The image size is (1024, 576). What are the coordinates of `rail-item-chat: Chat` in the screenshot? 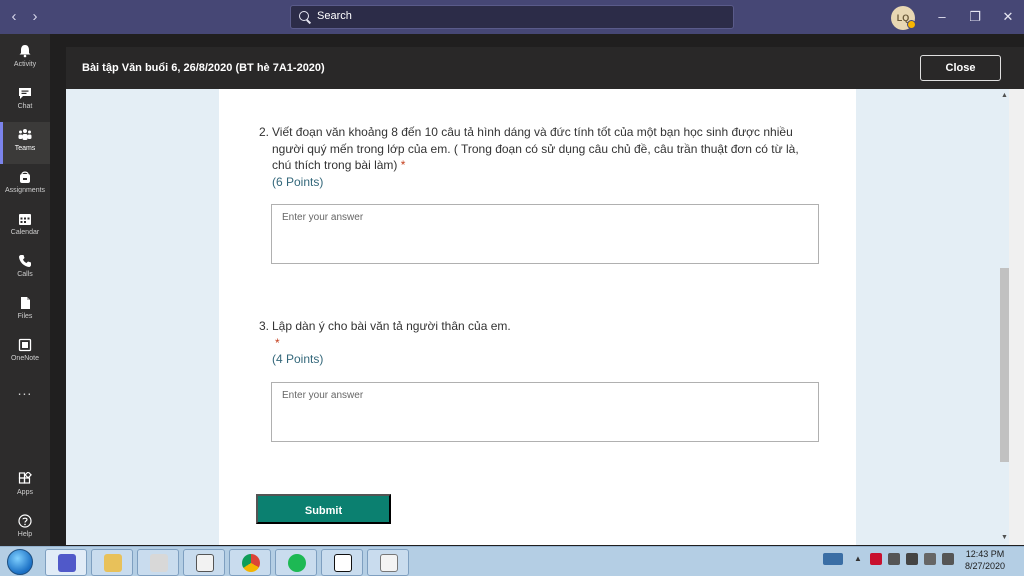 It's located at (25, 101).